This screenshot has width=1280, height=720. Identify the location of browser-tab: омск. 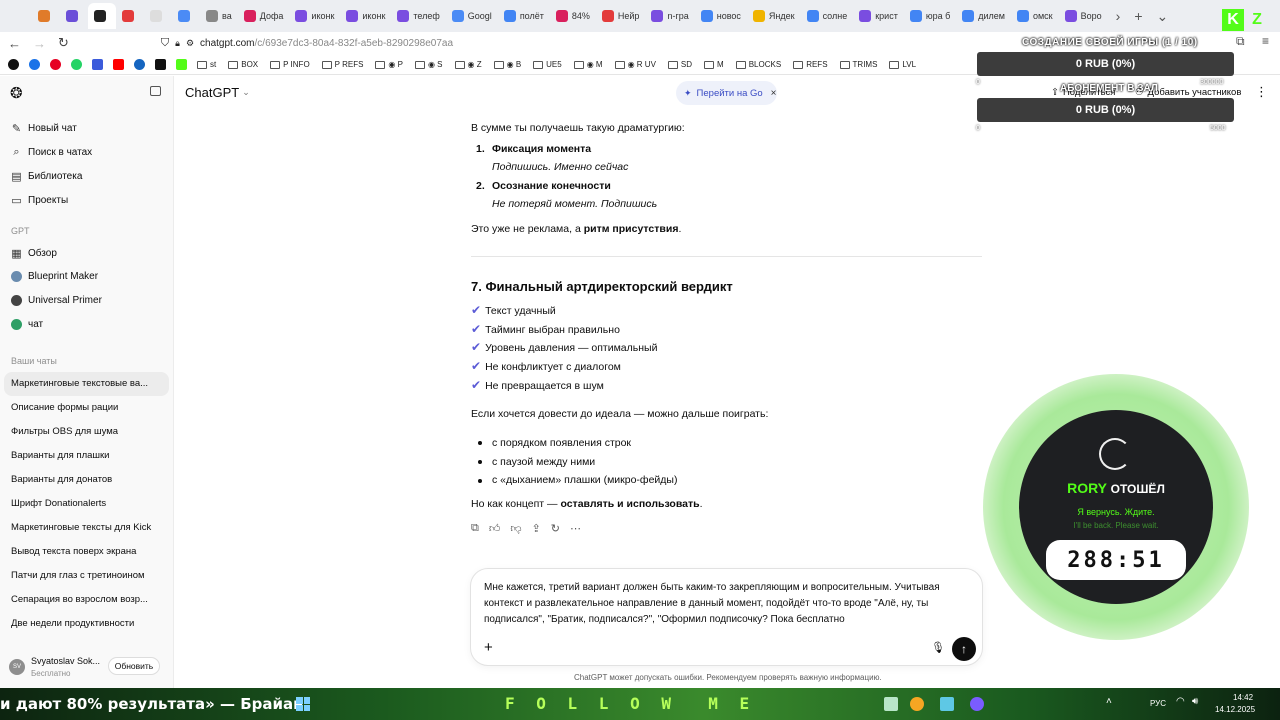
(1035, 16).